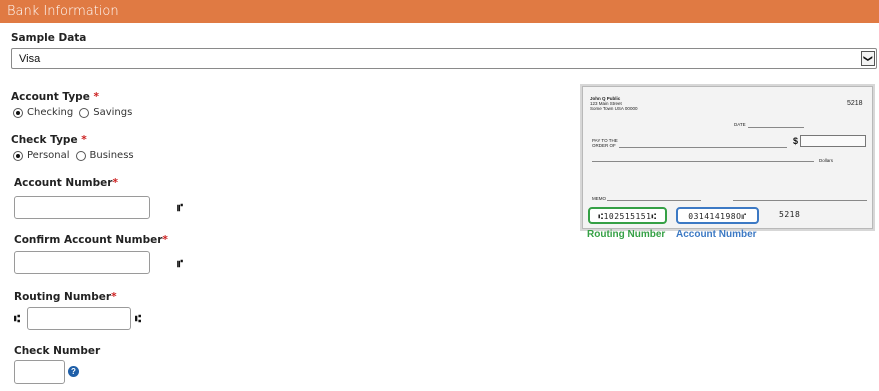 Image resolution: width=879 pixels, height=391 pixels. What do you see at coordinates (604, 145) in the screenshot?
I see `check-order-of-label: ORDER OF` at bounding box center [604, 145].